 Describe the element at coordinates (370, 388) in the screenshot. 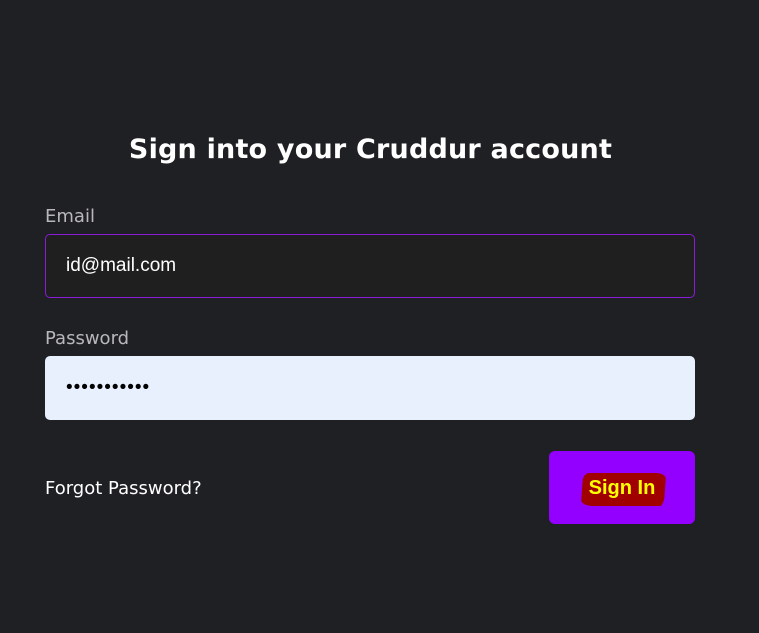

I see `password-field` at that location.